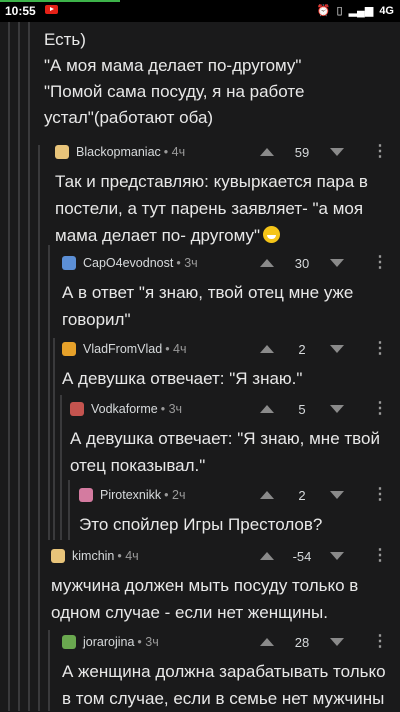 This screenshot has height=712, width=400. I want to click on grinning-face-emoji-icon, so click(272, 234).